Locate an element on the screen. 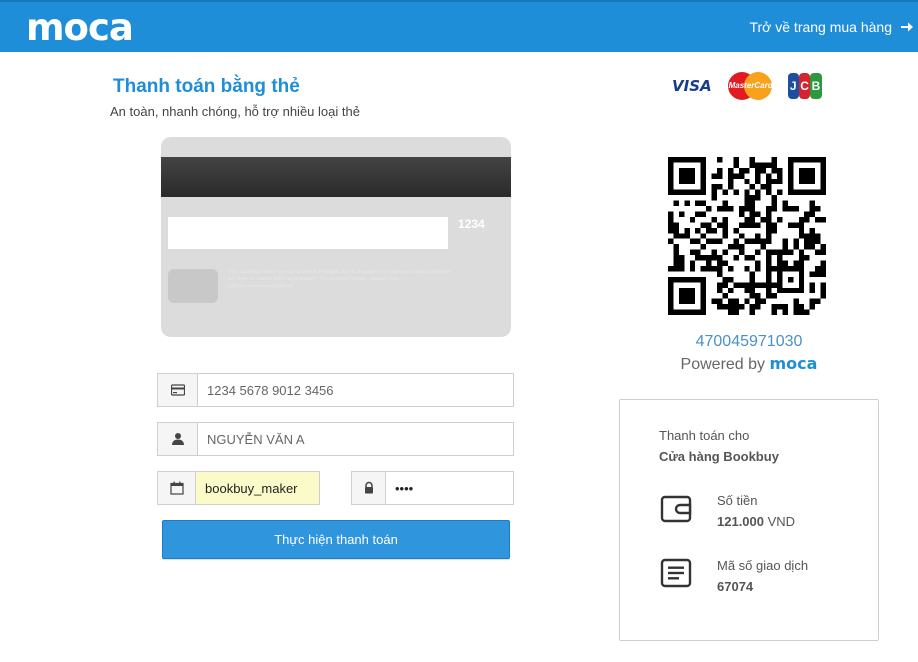  password-field: •••• is located at coordinates (432, 488).